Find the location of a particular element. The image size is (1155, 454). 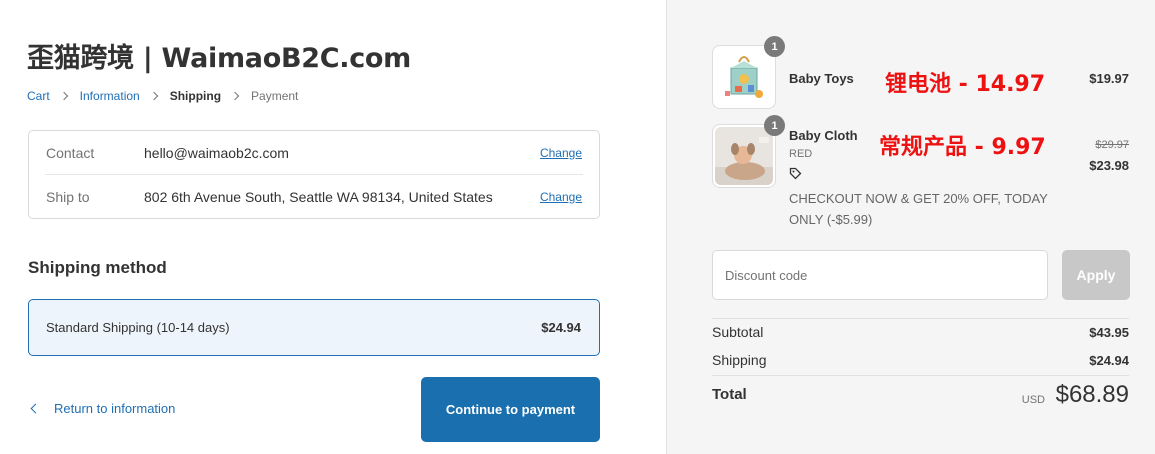

return-to-information-link: Return to information is located at coordinates (102, 408).